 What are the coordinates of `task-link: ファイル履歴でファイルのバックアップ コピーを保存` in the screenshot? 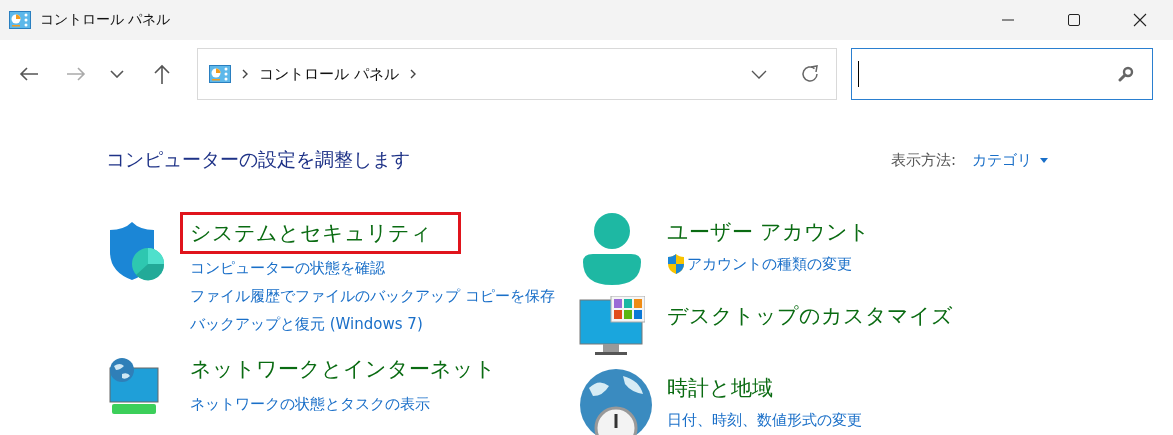 It's located at (372, 296).